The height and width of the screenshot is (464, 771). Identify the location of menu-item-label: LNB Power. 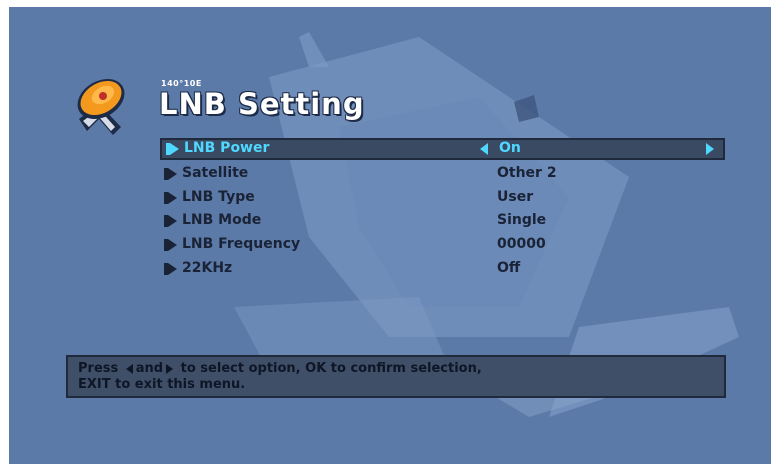
(227, 148).